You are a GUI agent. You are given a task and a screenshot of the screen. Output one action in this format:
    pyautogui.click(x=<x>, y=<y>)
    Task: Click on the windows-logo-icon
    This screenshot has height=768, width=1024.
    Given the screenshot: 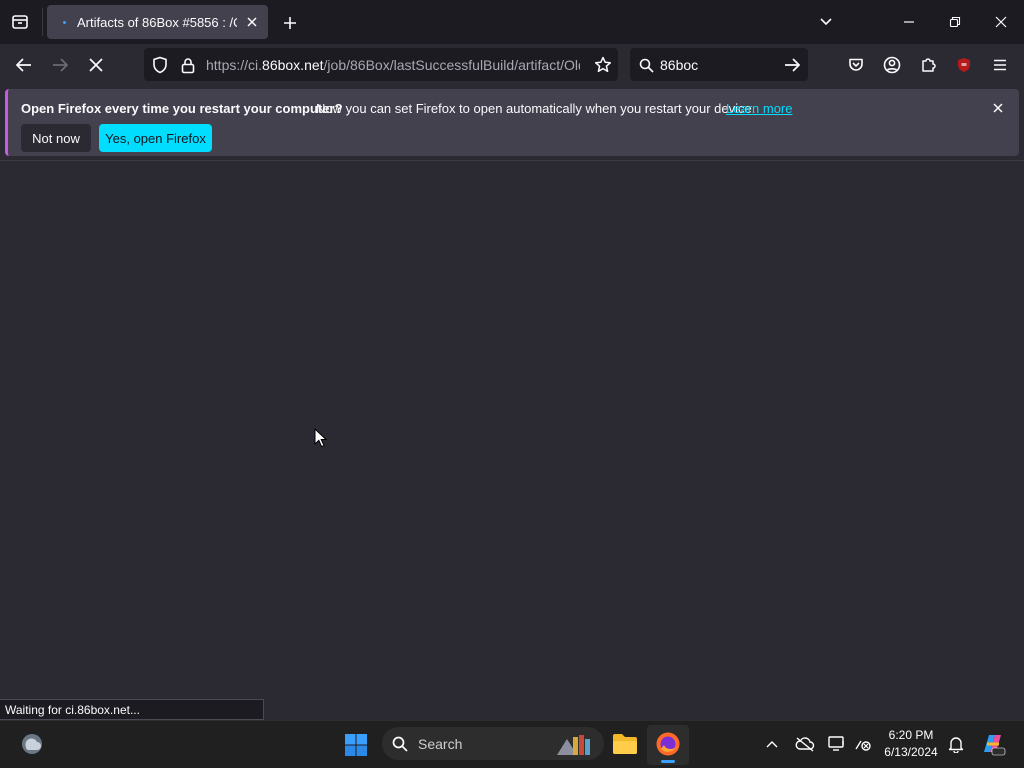 What is the action you would take?
    pyautogui.click(x=356, y=745)
    